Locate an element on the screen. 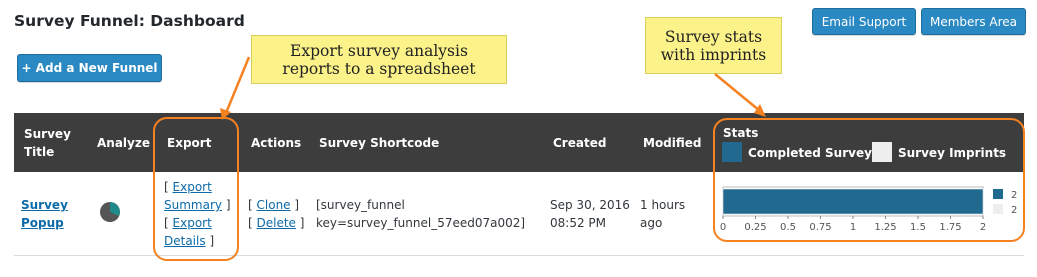 The height and width of the screenshot is (277, 1037). export-links: [ Export Summary ] [ Export Details ] is located at coordinates (197, 214).